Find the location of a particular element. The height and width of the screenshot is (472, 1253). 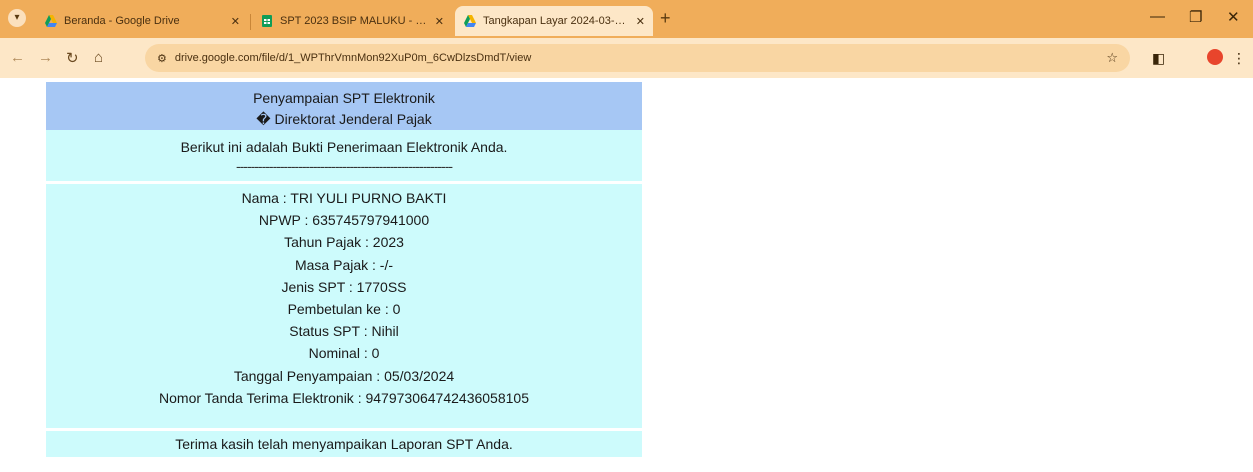

new-tab-icon: + is located at coordinates (665, 18).